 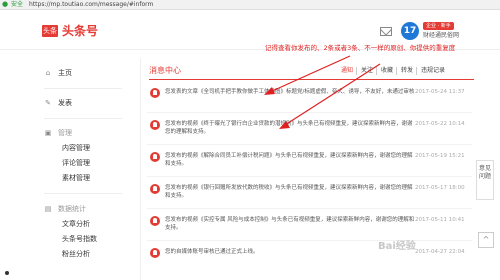 I want to click on logo-icon: 头条, so click(x=50, y=31).